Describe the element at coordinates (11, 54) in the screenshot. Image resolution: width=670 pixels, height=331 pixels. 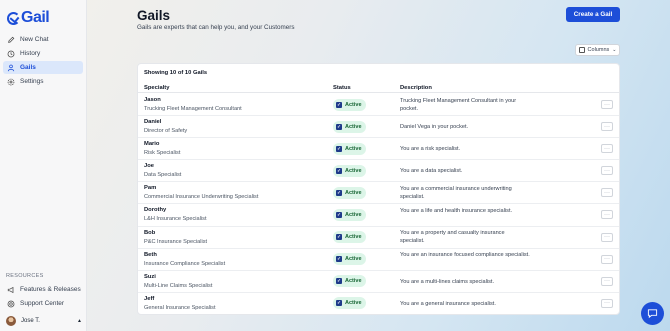
I see `history-icon` at that location.